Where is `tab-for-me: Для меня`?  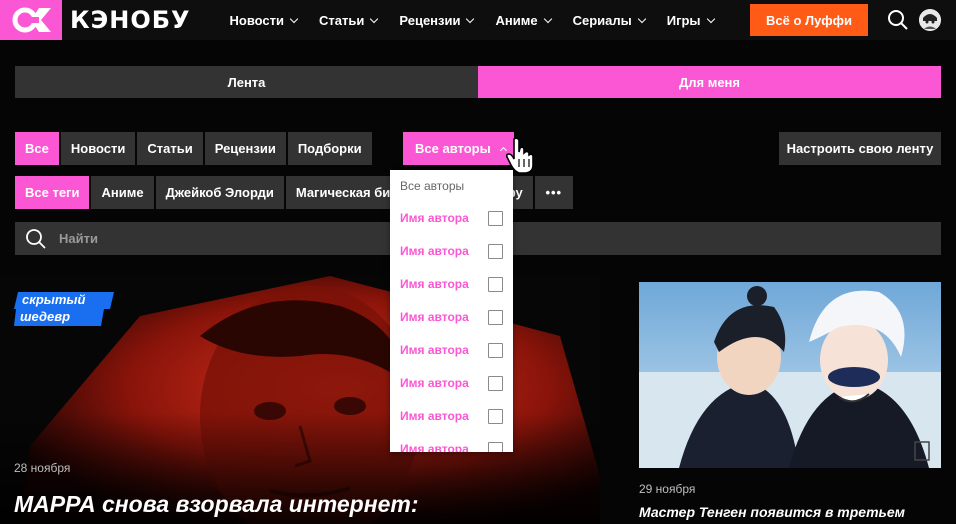
tab-for-me: Для меня is located at coordinates (709, 82).